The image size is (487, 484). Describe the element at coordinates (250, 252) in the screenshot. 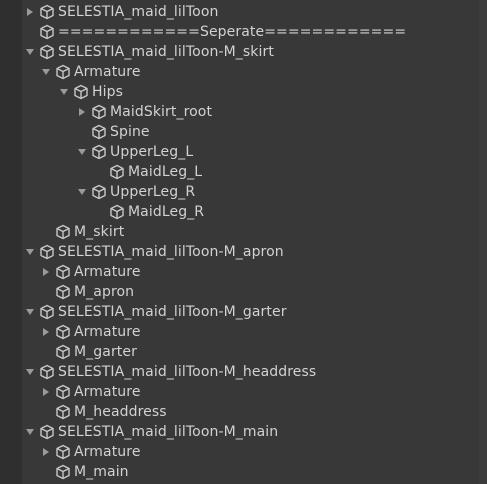

I see `hierarchy-item: SELESTIA_maid_lilToon-M_apron` at that location.